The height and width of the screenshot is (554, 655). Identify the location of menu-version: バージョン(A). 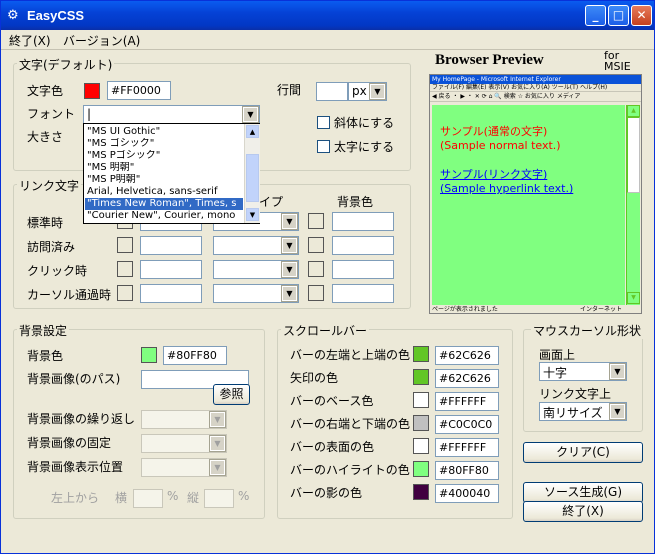
(101, 40).